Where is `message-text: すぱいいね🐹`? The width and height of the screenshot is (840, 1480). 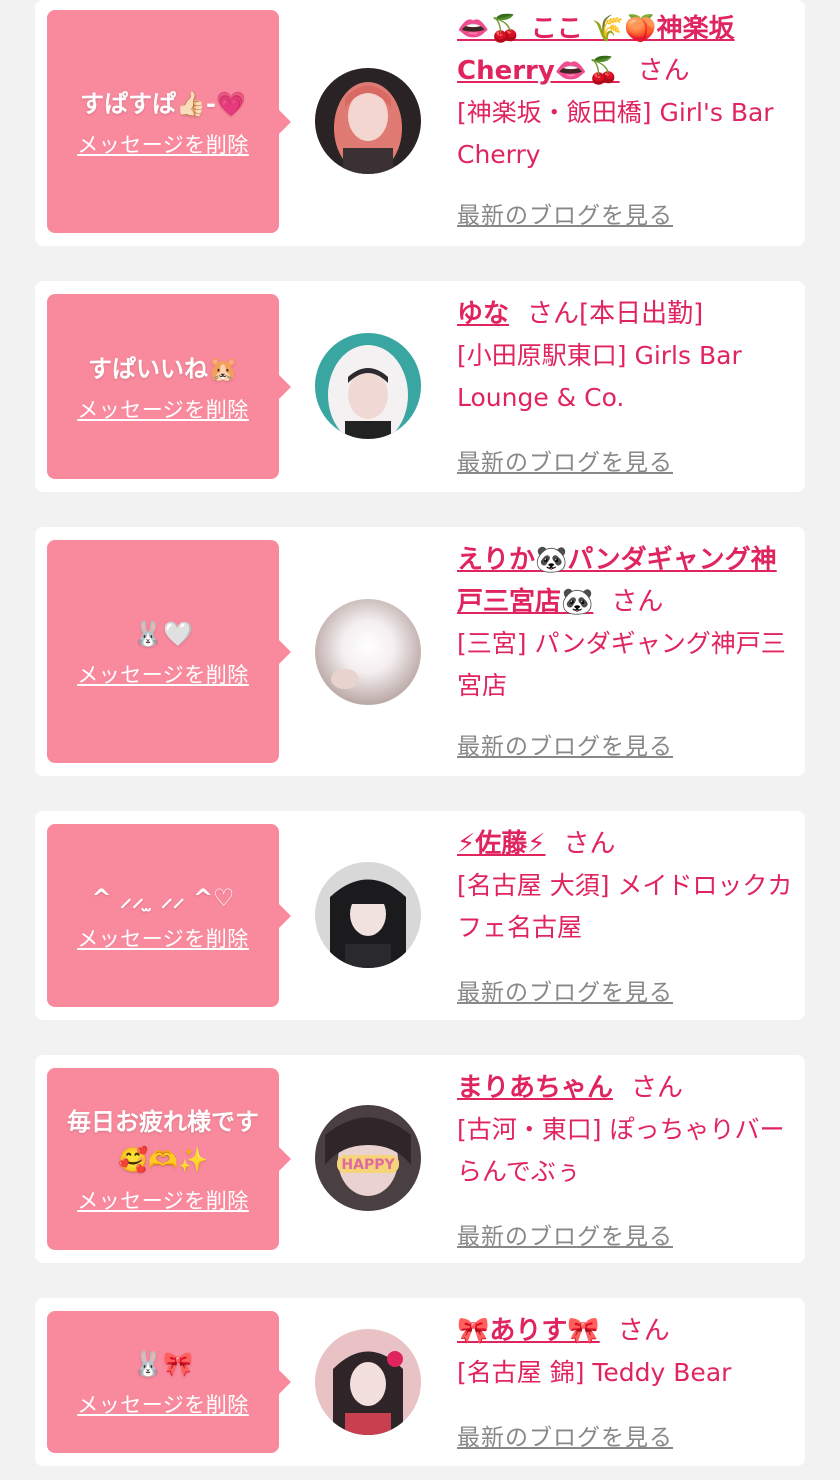 message-text: すぱいいね🐹 is located at coordinates (163, 368).